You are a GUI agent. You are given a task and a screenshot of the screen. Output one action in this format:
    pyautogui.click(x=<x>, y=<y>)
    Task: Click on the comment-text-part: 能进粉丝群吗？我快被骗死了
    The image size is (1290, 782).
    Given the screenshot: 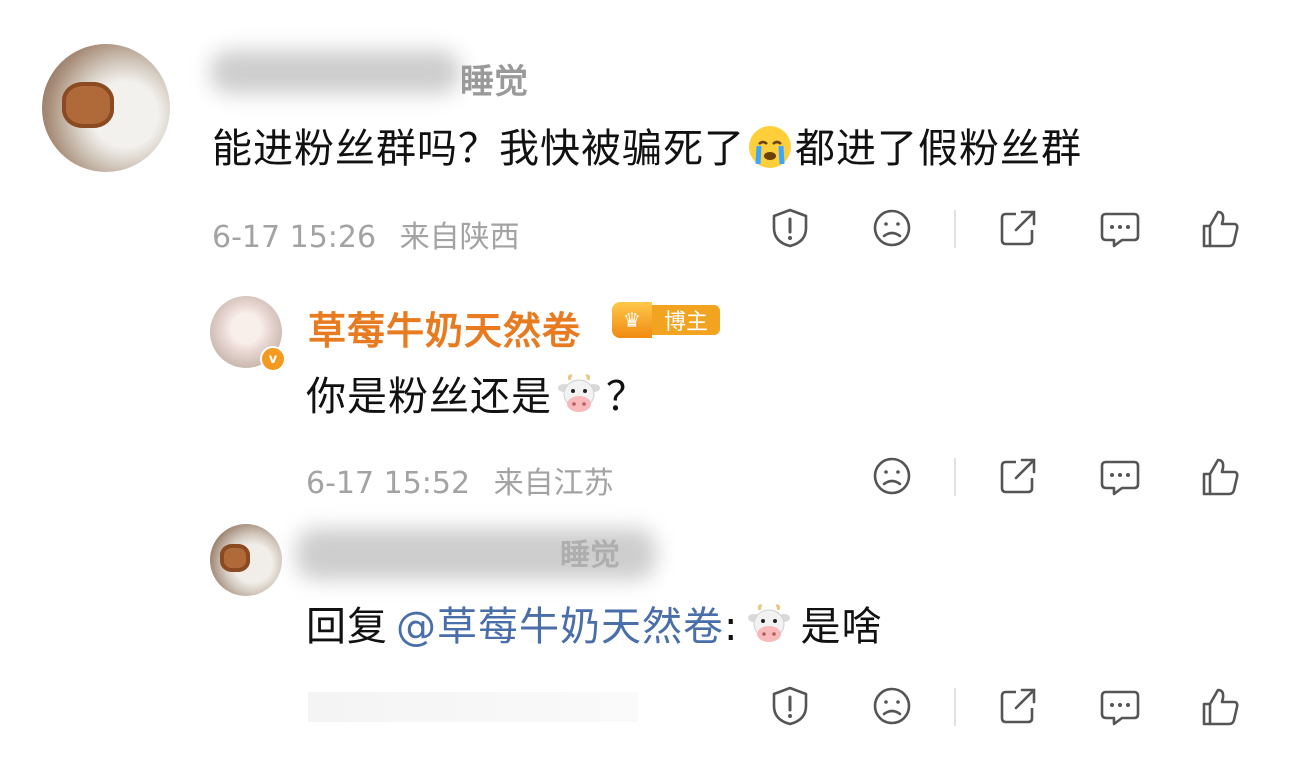 What is the action you would take?
    pyautogui.click(x=478, y=149)
    